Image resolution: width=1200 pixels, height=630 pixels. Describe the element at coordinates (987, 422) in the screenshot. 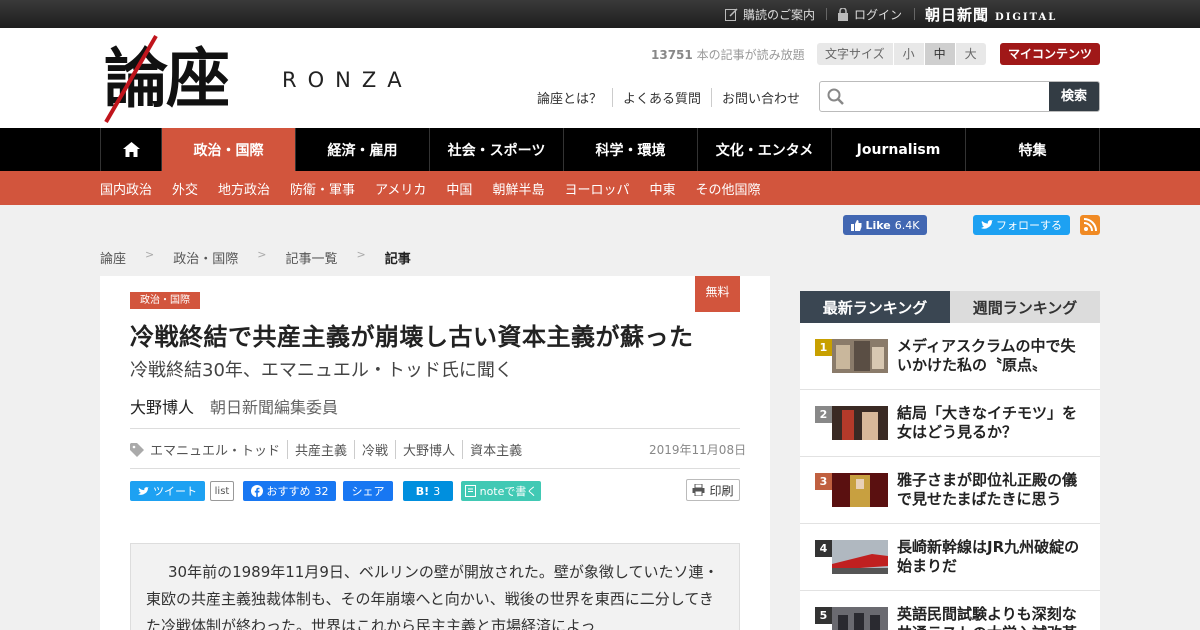

I see `ranking-title: 結局「大きなイチモツ」を女はどう見るか？` at that location.